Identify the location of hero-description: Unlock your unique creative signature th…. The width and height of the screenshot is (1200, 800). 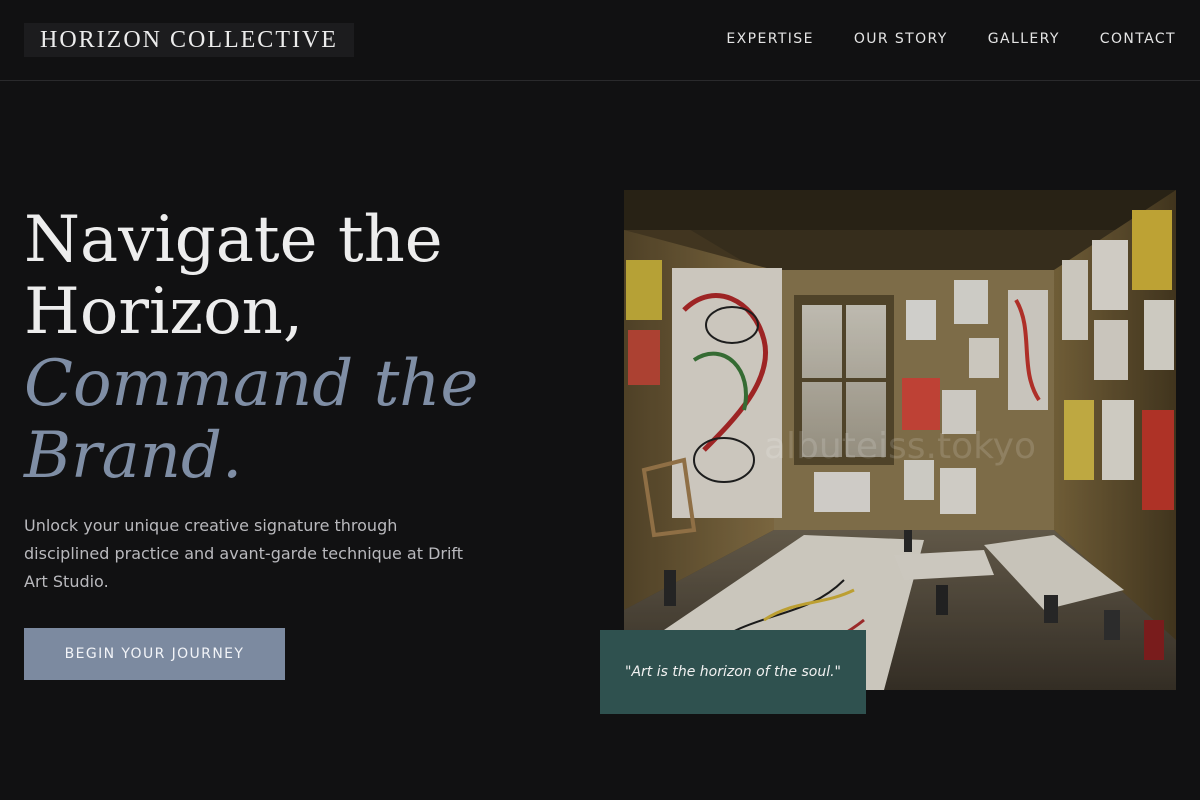
(244, 553).